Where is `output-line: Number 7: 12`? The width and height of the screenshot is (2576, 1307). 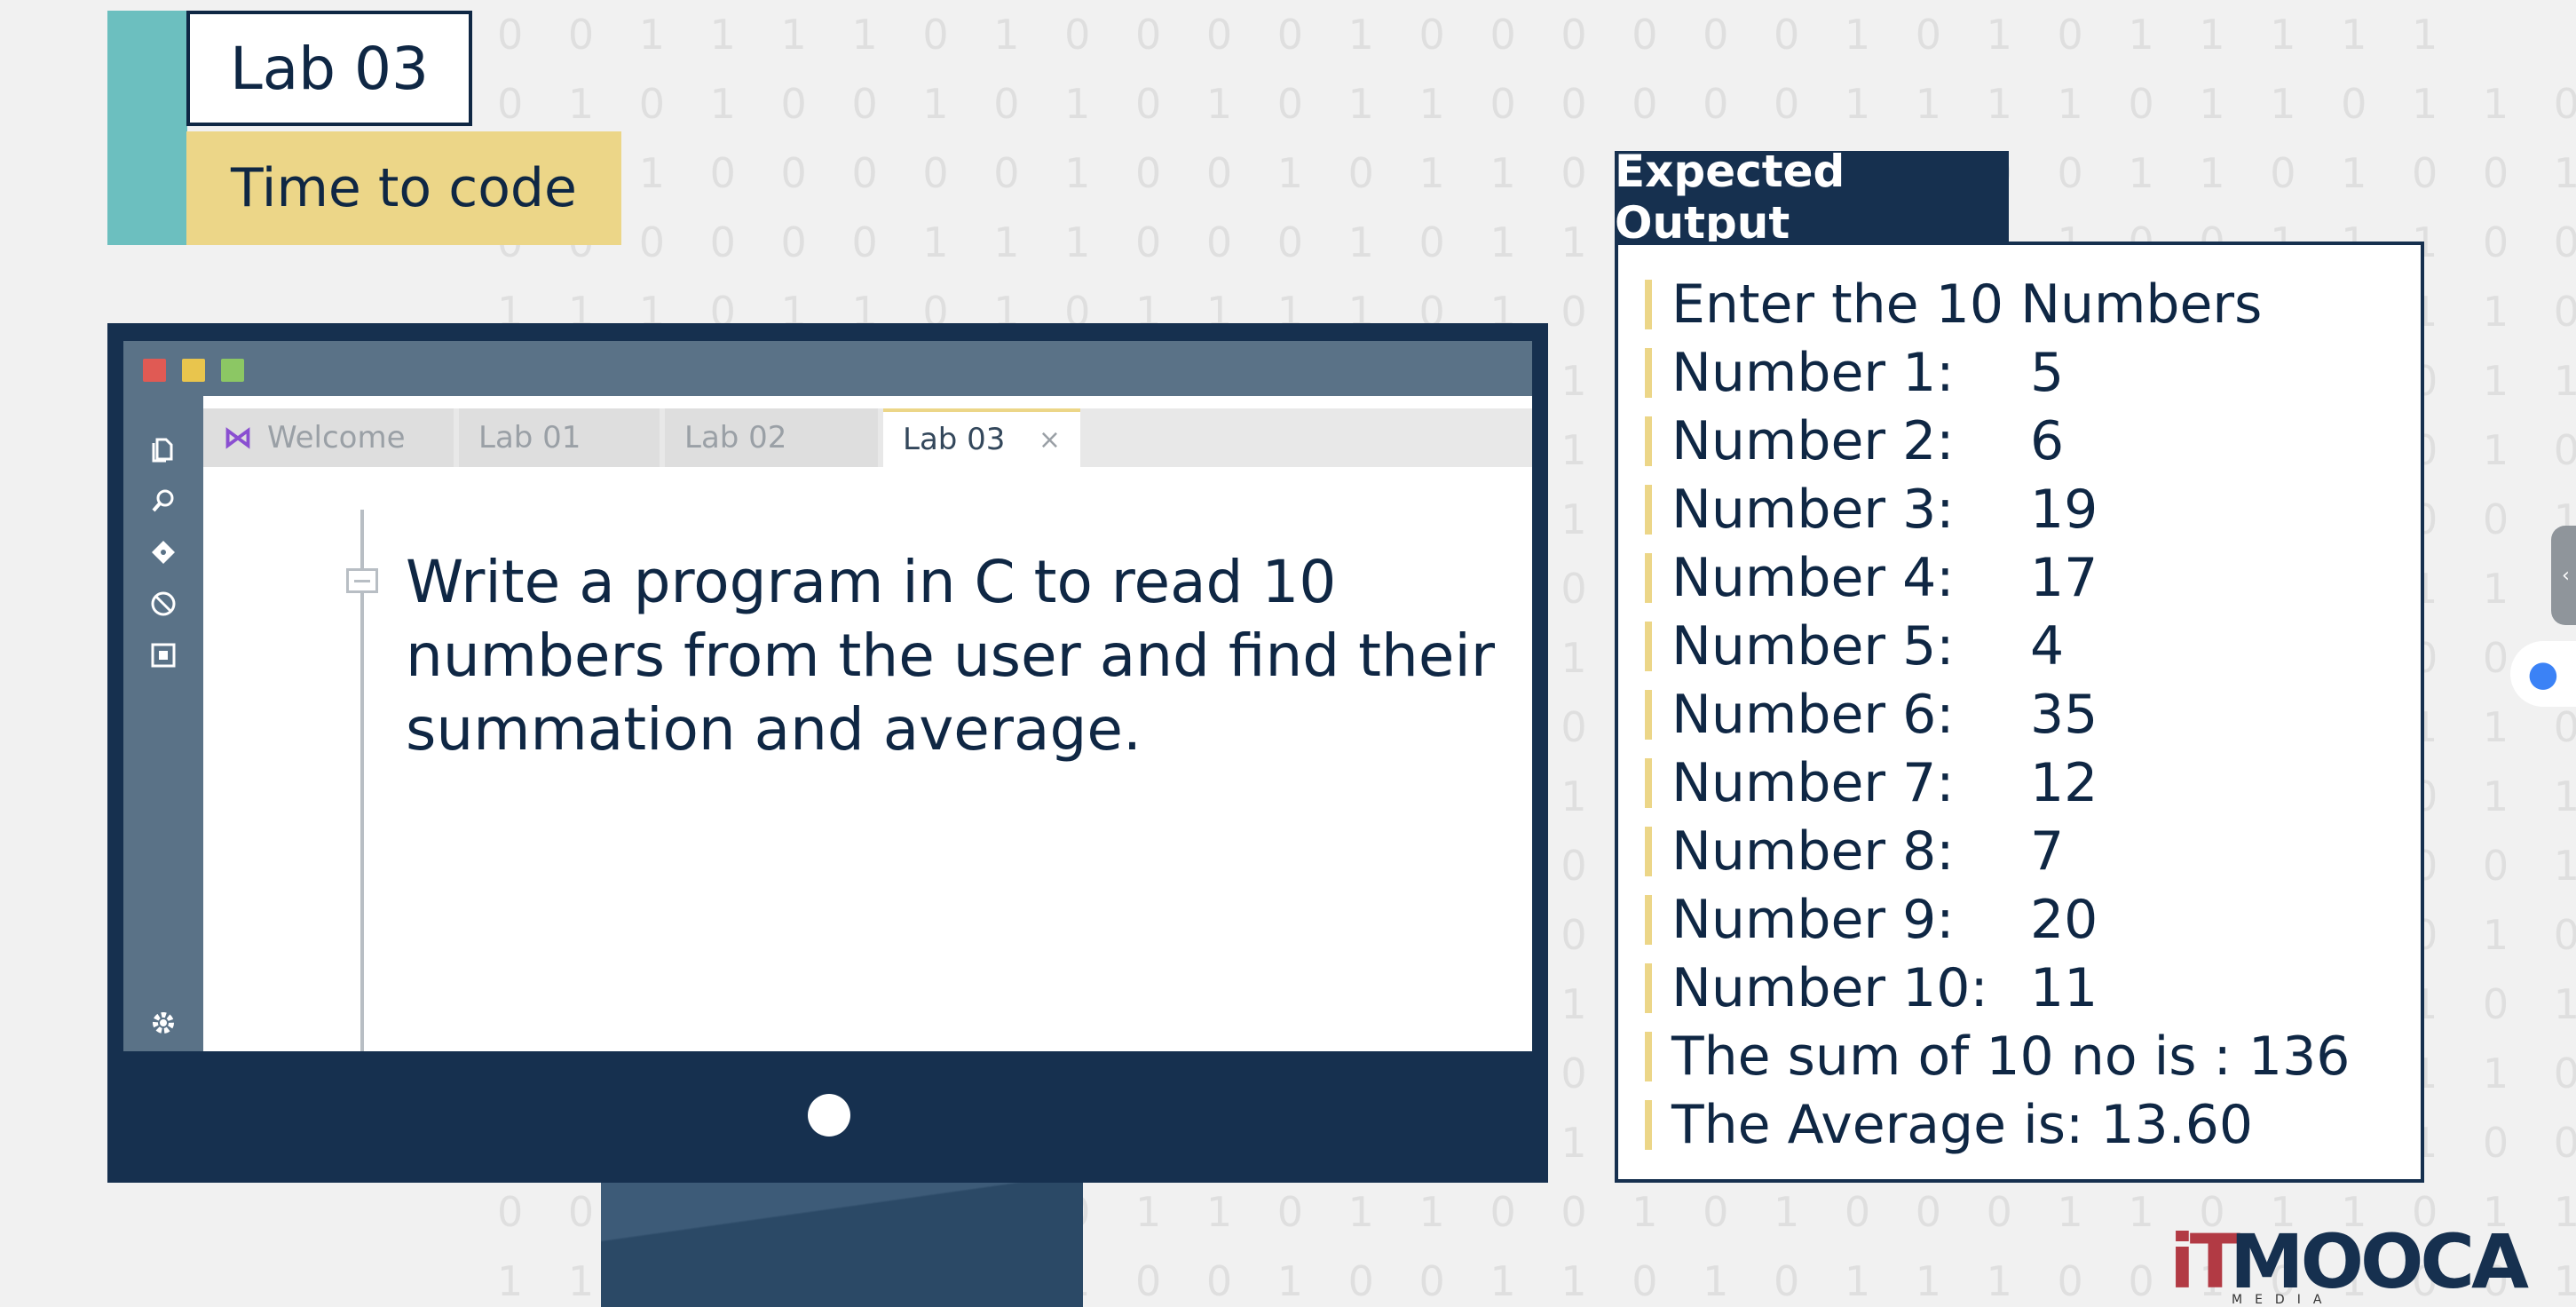 output-line: Number 7: 12 is located at coordinates (2026, 784).